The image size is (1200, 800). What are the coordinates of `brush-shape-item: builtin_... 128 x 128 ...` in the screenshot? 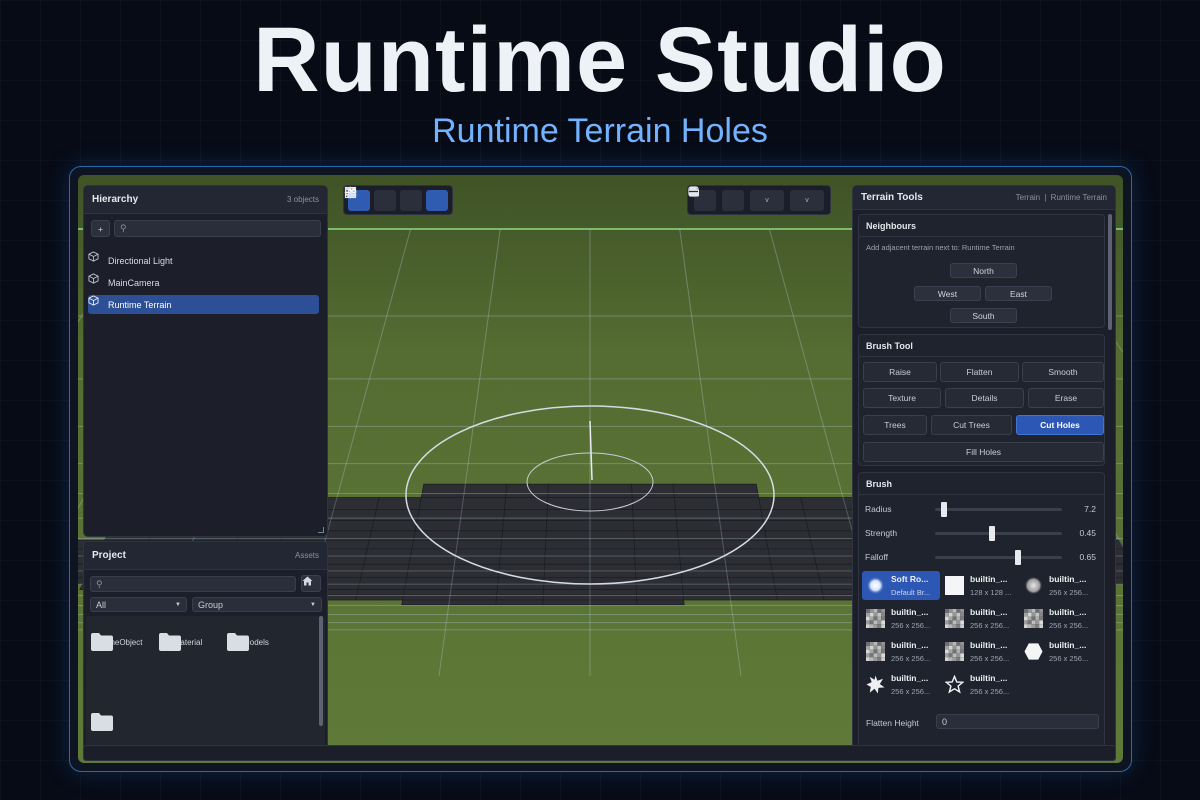 It's located at (980, 585).